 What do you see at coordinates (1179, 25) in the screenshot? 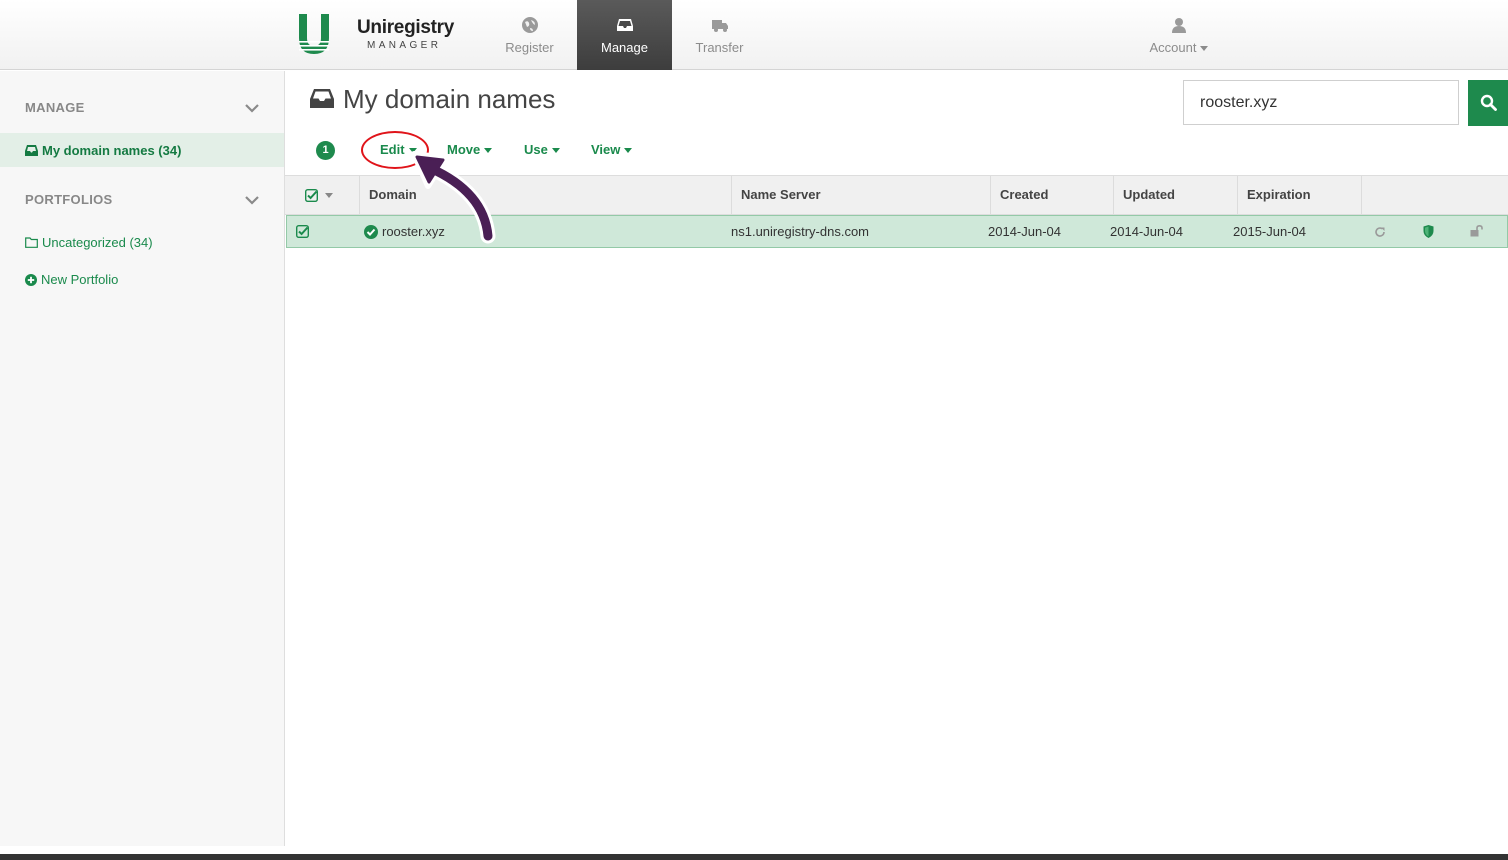
I see `user-icon` at bounding box center [1179, 25].